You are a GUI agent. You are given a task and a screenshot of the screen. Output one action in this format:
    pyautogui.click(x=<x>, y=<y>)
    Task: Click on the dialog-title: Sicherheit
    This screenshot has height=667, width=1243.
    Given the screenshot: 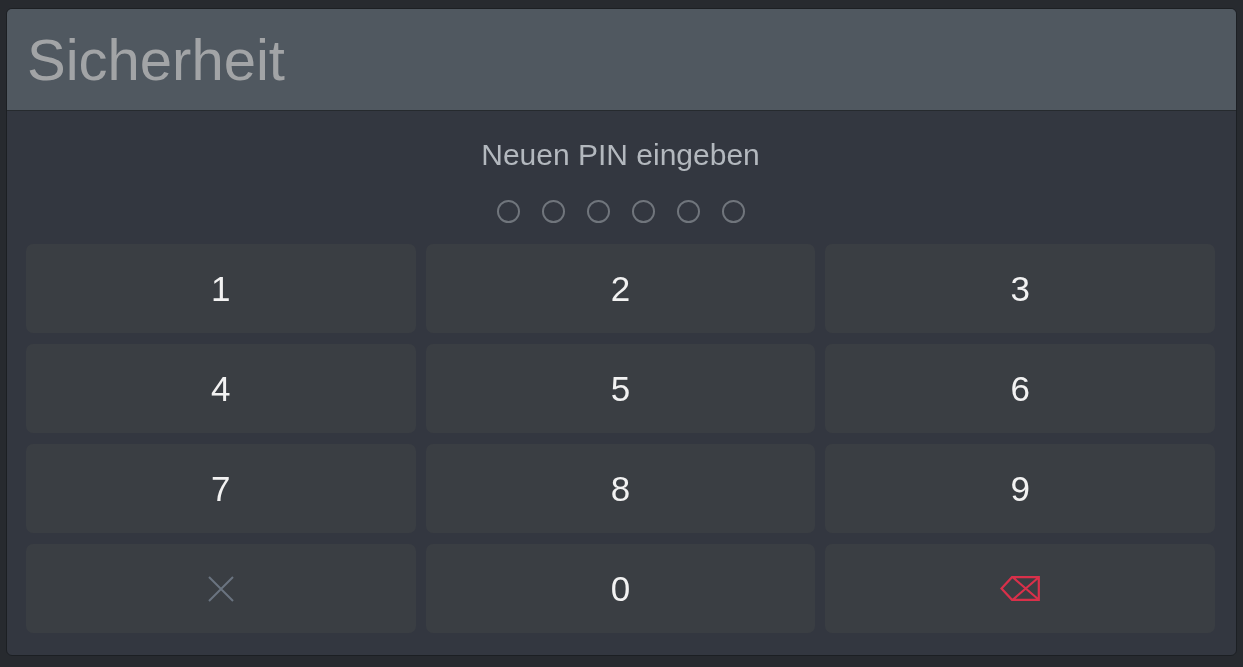 What is the action you would take?
    pyautogui.click(x=156, y=59)
    